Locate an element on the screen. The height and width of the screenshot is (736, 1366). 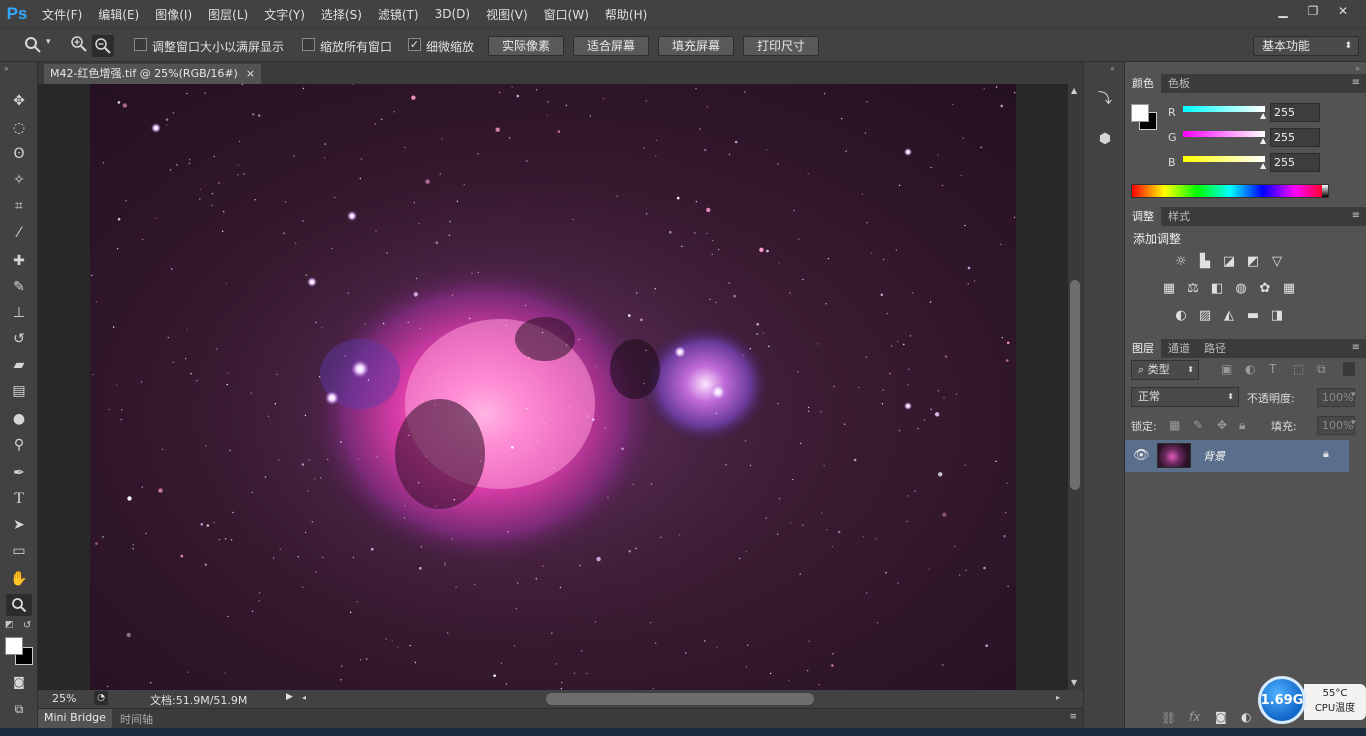
healing-brush-tool-icon: ✚ is located at coordinates (19, 261).